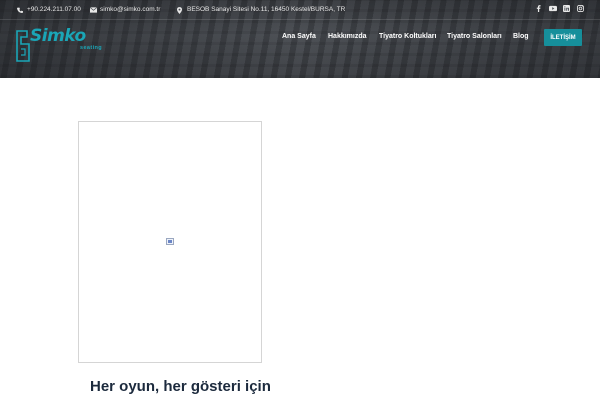 The height and width of the screenshot is (400, 600). What do you see at coordinates (581, 9) in the screenshot?
I see `instagram-icon` at bounding box center [581, 9].